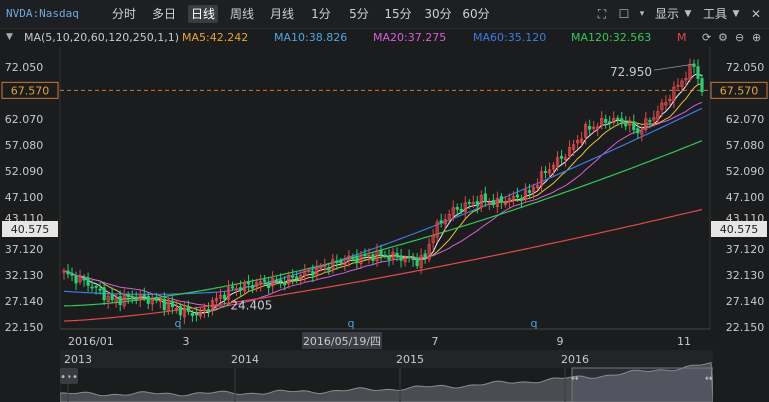  I want to click on refresh-icon: ⟳, so click(706, 37).